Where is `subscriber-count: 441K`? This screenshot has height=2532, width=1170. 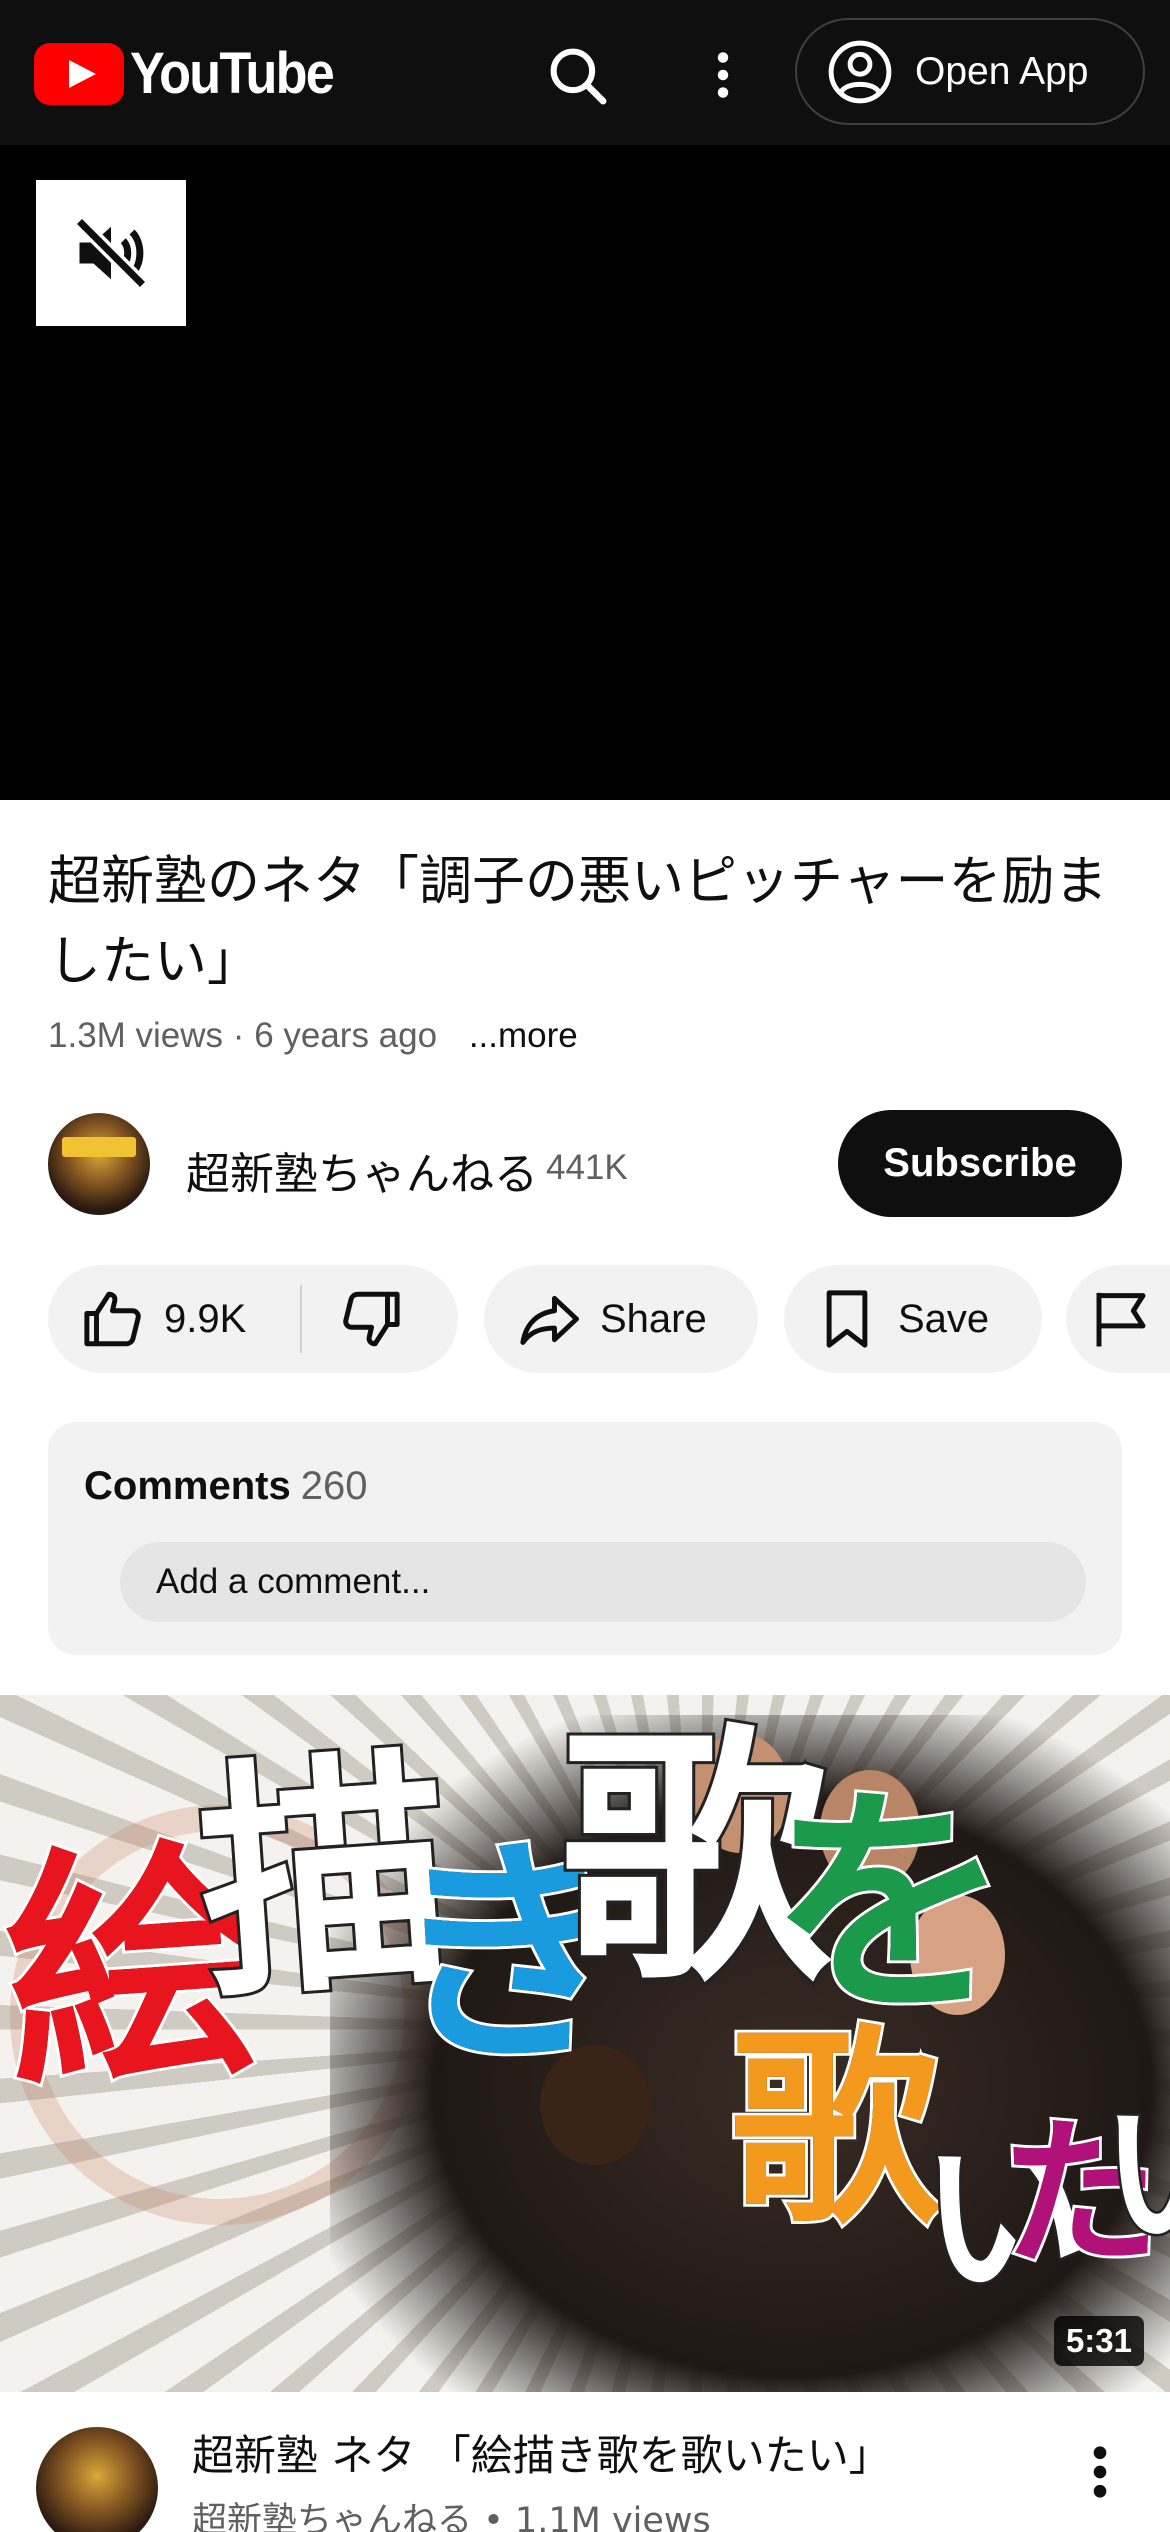 subscriber-count: 441K is located at coordinates (587, 1167).